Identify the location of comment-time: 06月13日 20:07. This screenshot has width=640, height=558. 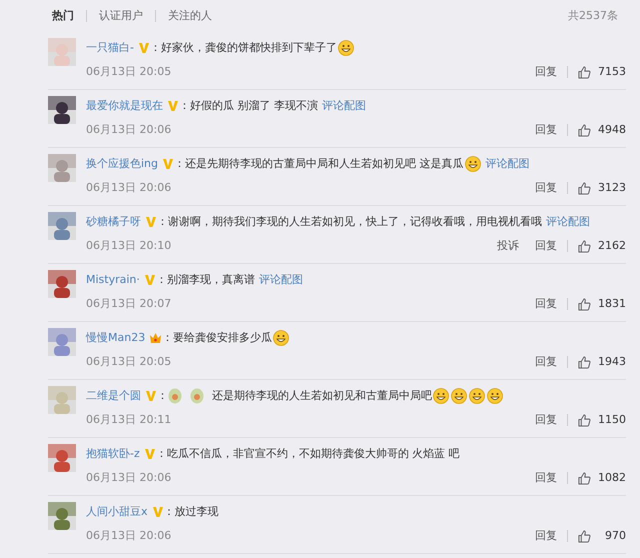
(129, 304).